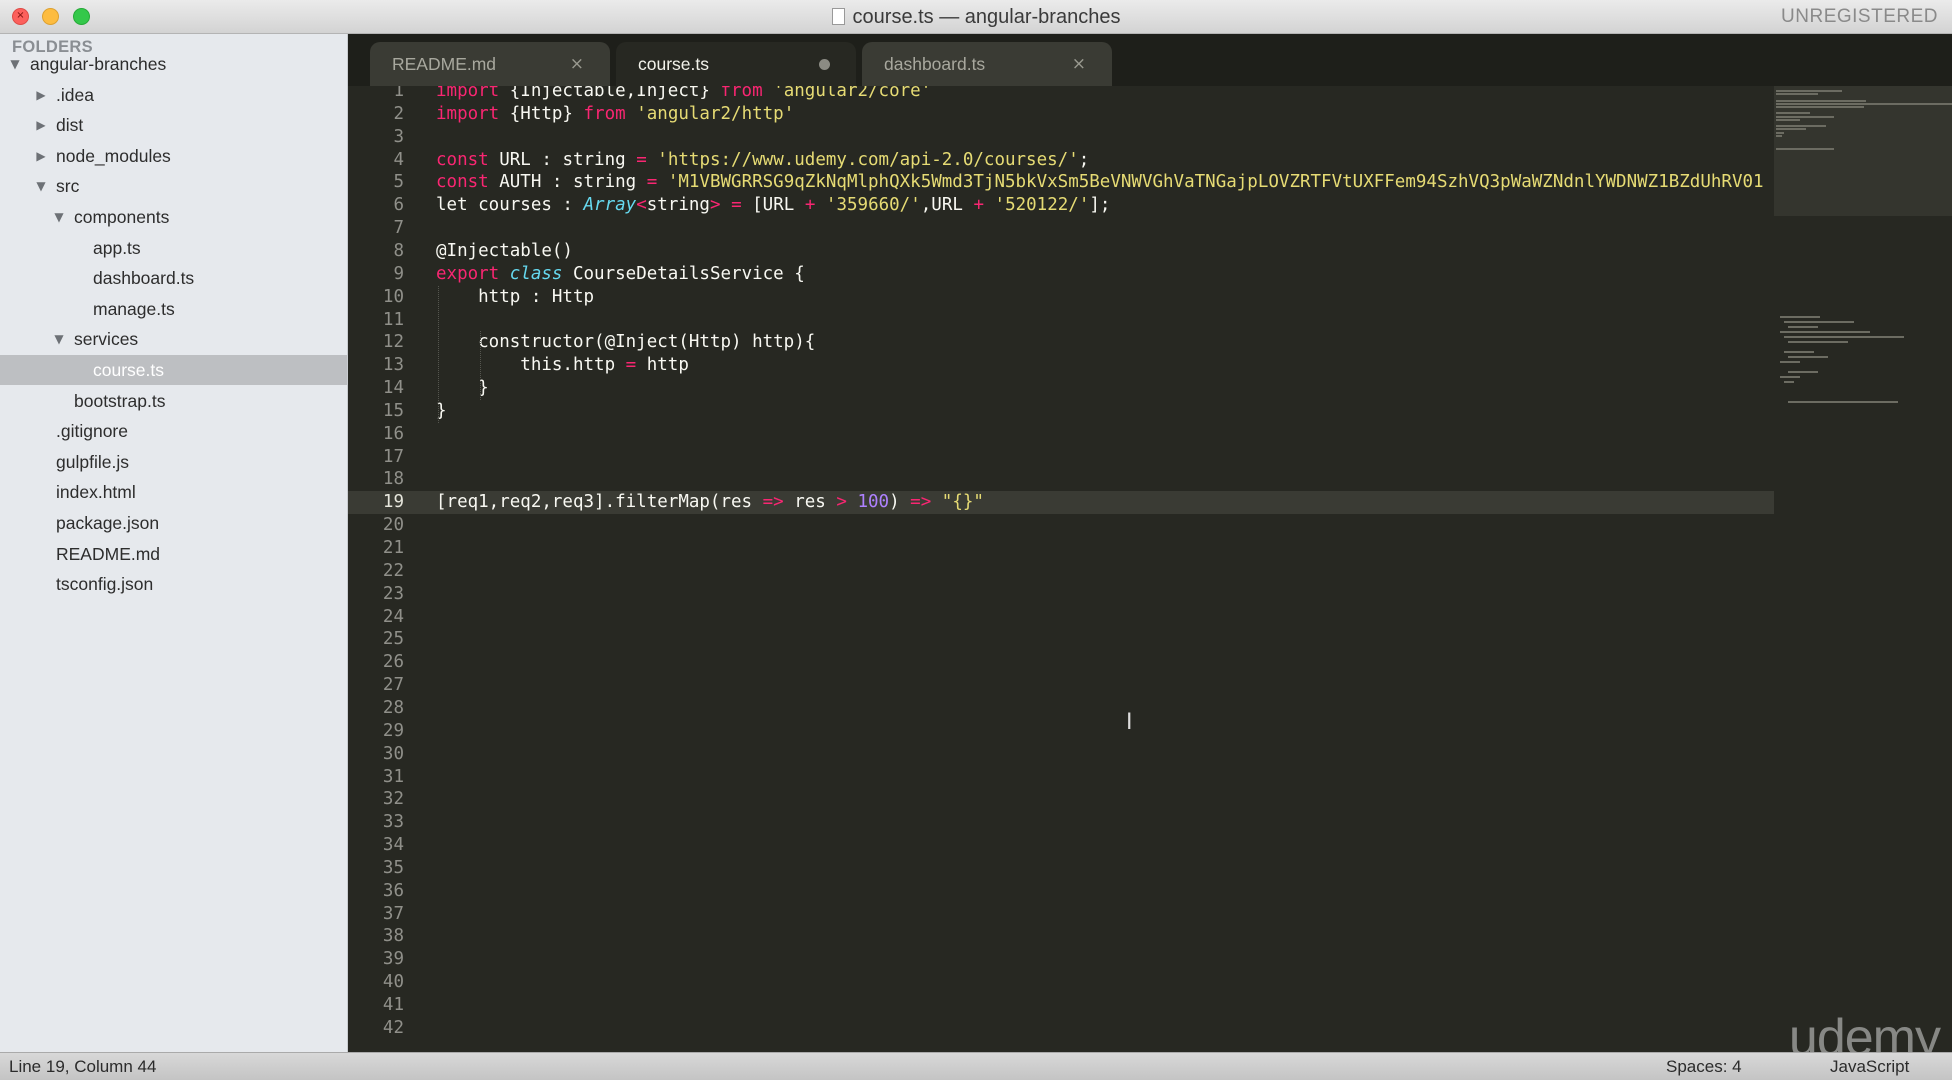 This screenshot has height=1080, width=1952. I want to click on sidebar-item-tsconfig-json: tsconfig.json, so click(173, 584).